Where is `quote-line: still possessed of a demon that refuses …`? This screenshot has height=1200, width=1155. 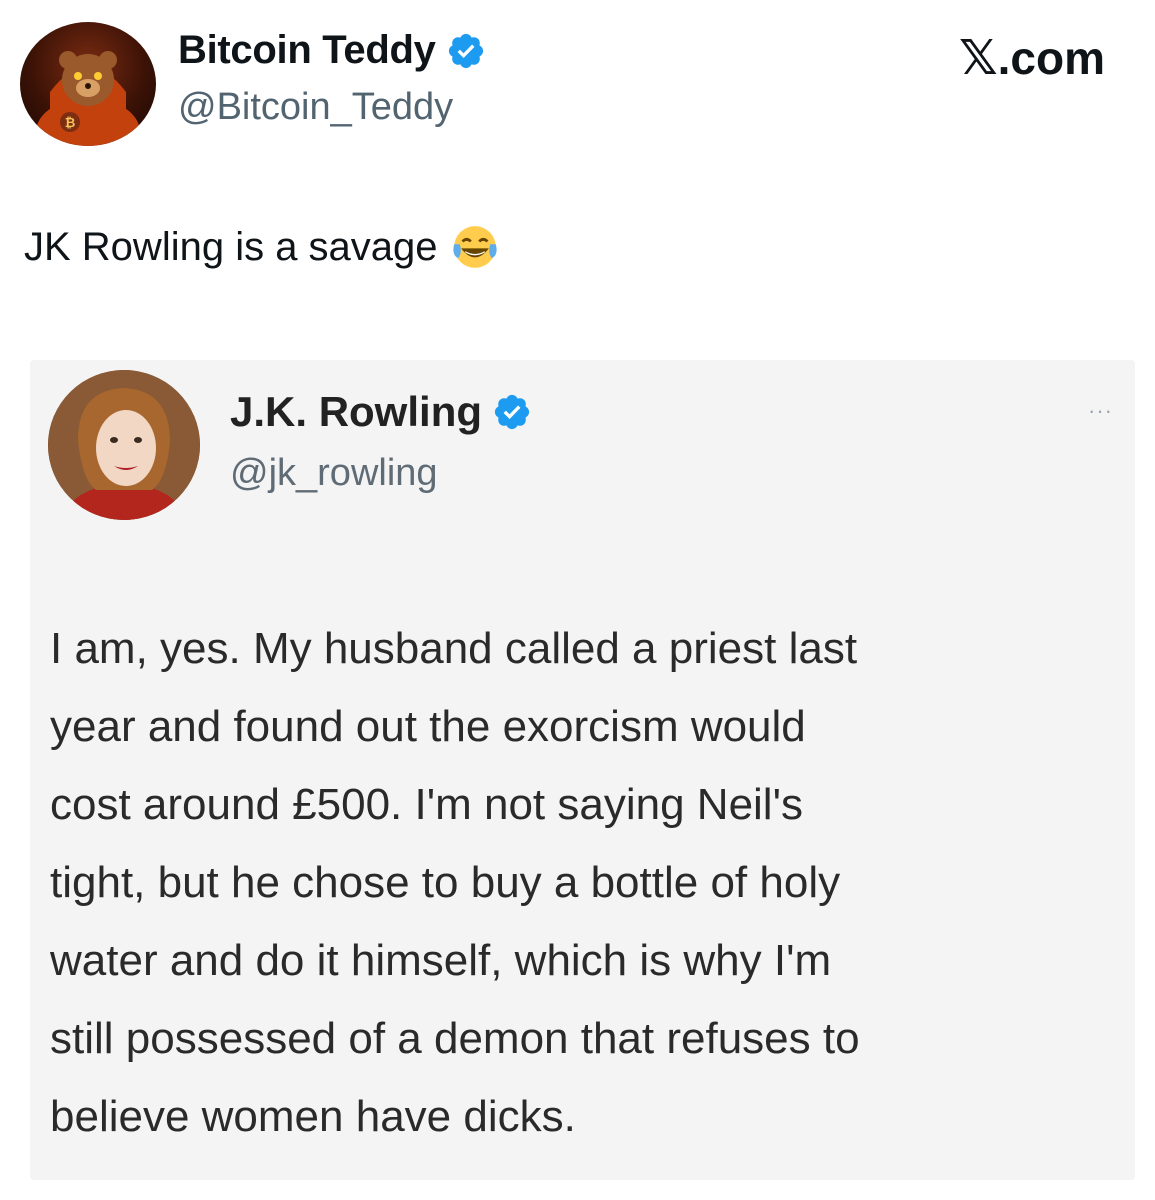
quote-line: still possessed of a demon that refuses … is located at coordinates (455, 1038).